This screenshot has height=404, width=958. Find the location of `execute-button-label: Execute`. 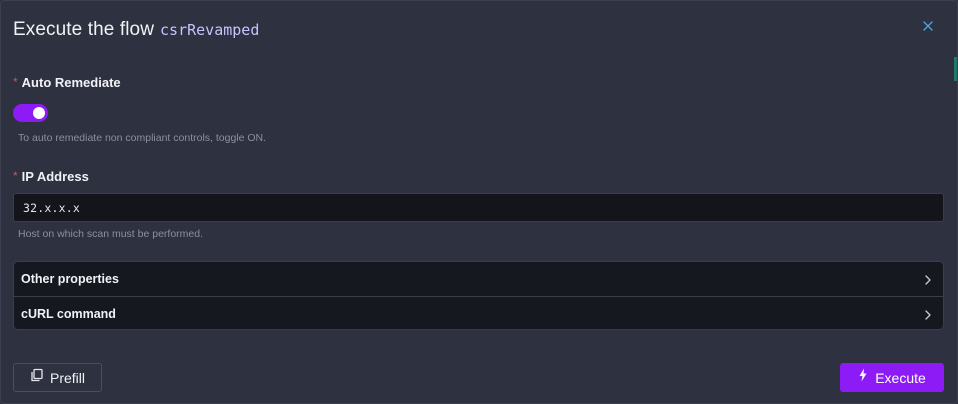

execute-button-label: Execute is located at coordinates (900, 377).